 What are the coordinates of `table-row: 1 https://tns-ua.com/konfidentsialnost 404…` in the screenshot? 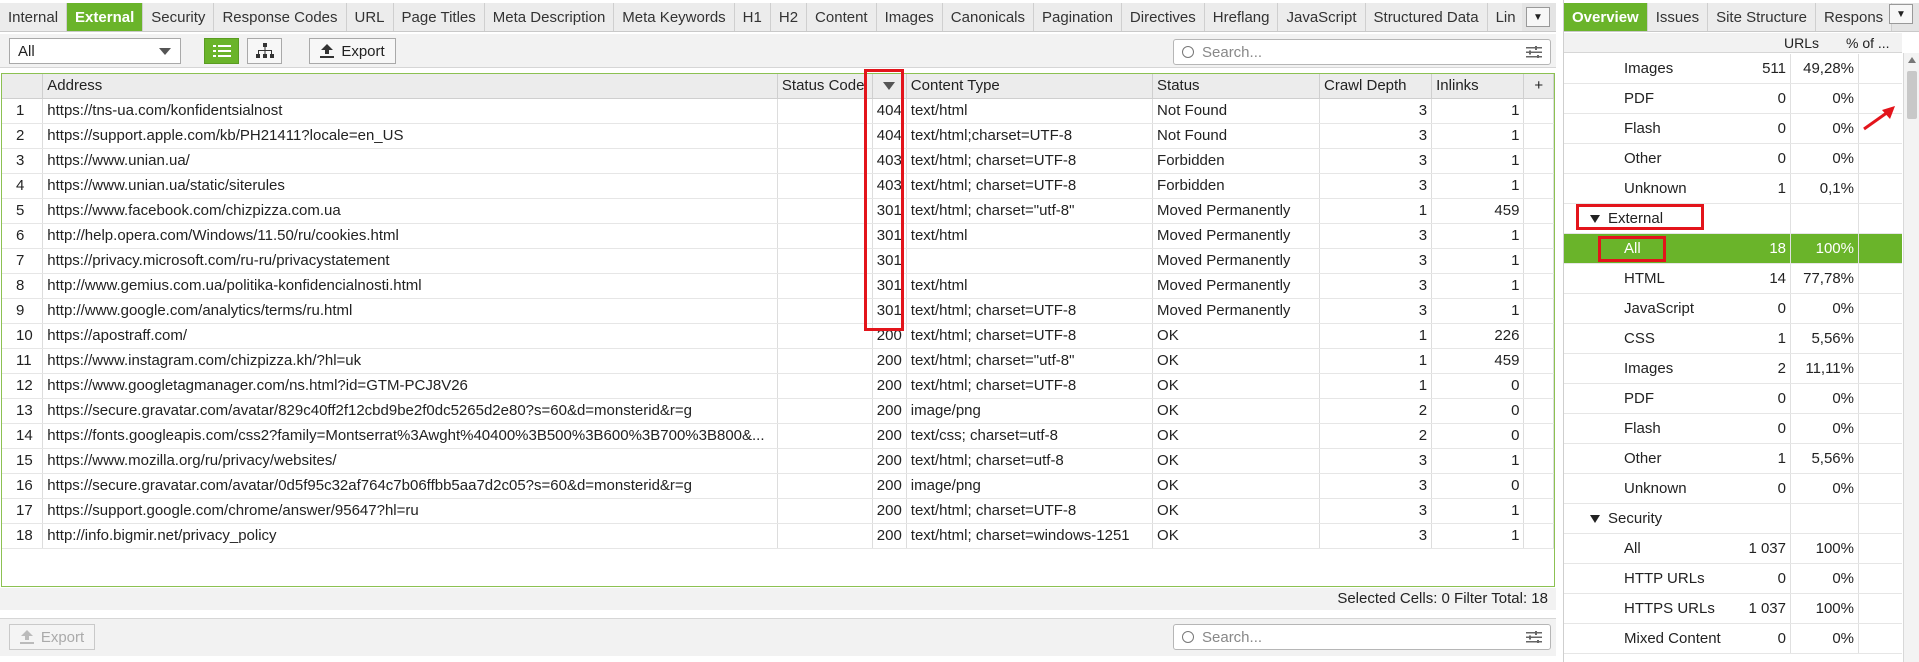 It's located at (778, 111).